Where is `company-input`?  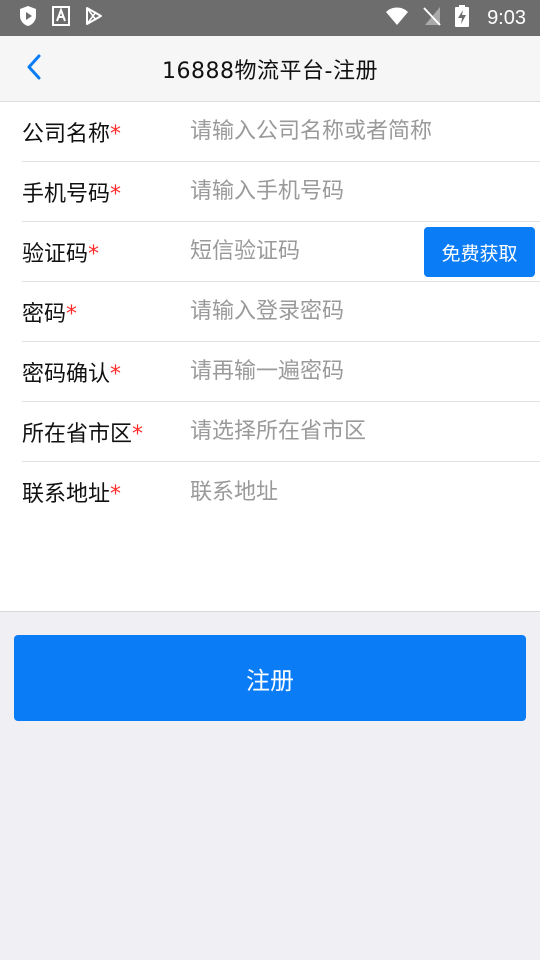
company-input is located at coordinates (365, 131).